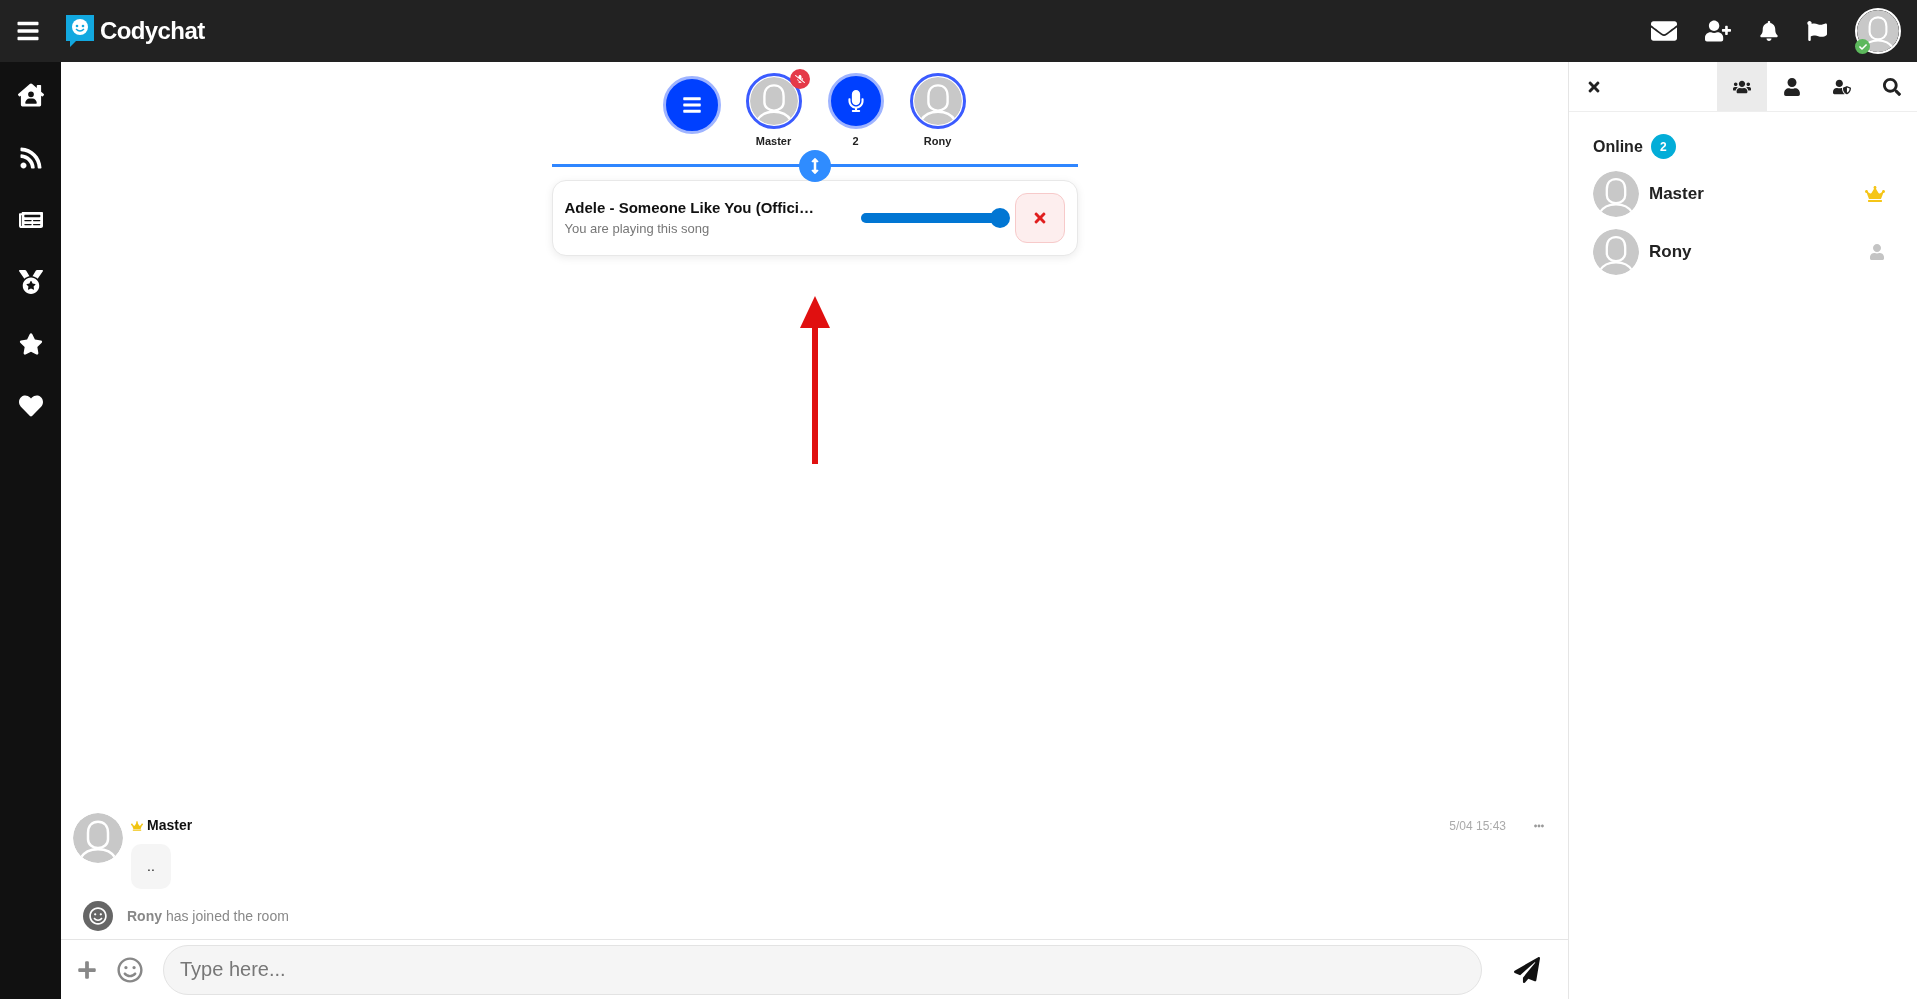 This screenshot has height=999, width=1917. Describe the element at coordinates (1875, 194) in the screenshot. I see `crown-icon` at that location.